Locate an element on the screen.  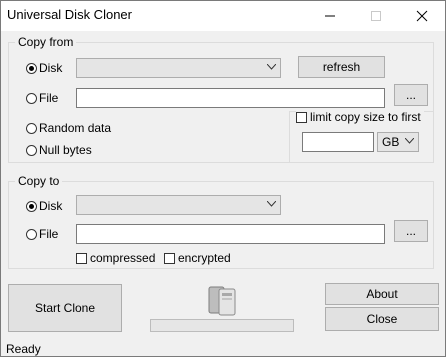
source-file-input is located at coordinates (230, 98).